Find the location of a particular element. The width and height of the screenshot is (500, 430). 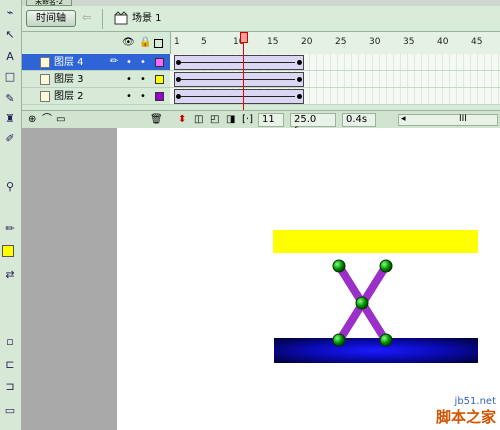

onion-skin-icon: ◫ is located at coordinates (198, 119).